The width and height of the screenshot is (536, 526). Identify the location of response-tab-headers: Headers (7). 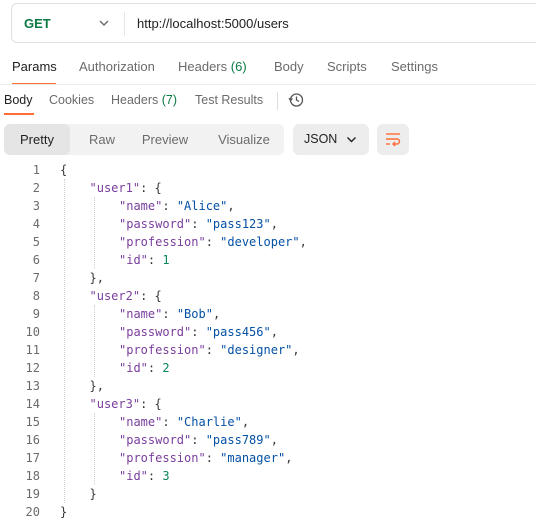
(144, 100).